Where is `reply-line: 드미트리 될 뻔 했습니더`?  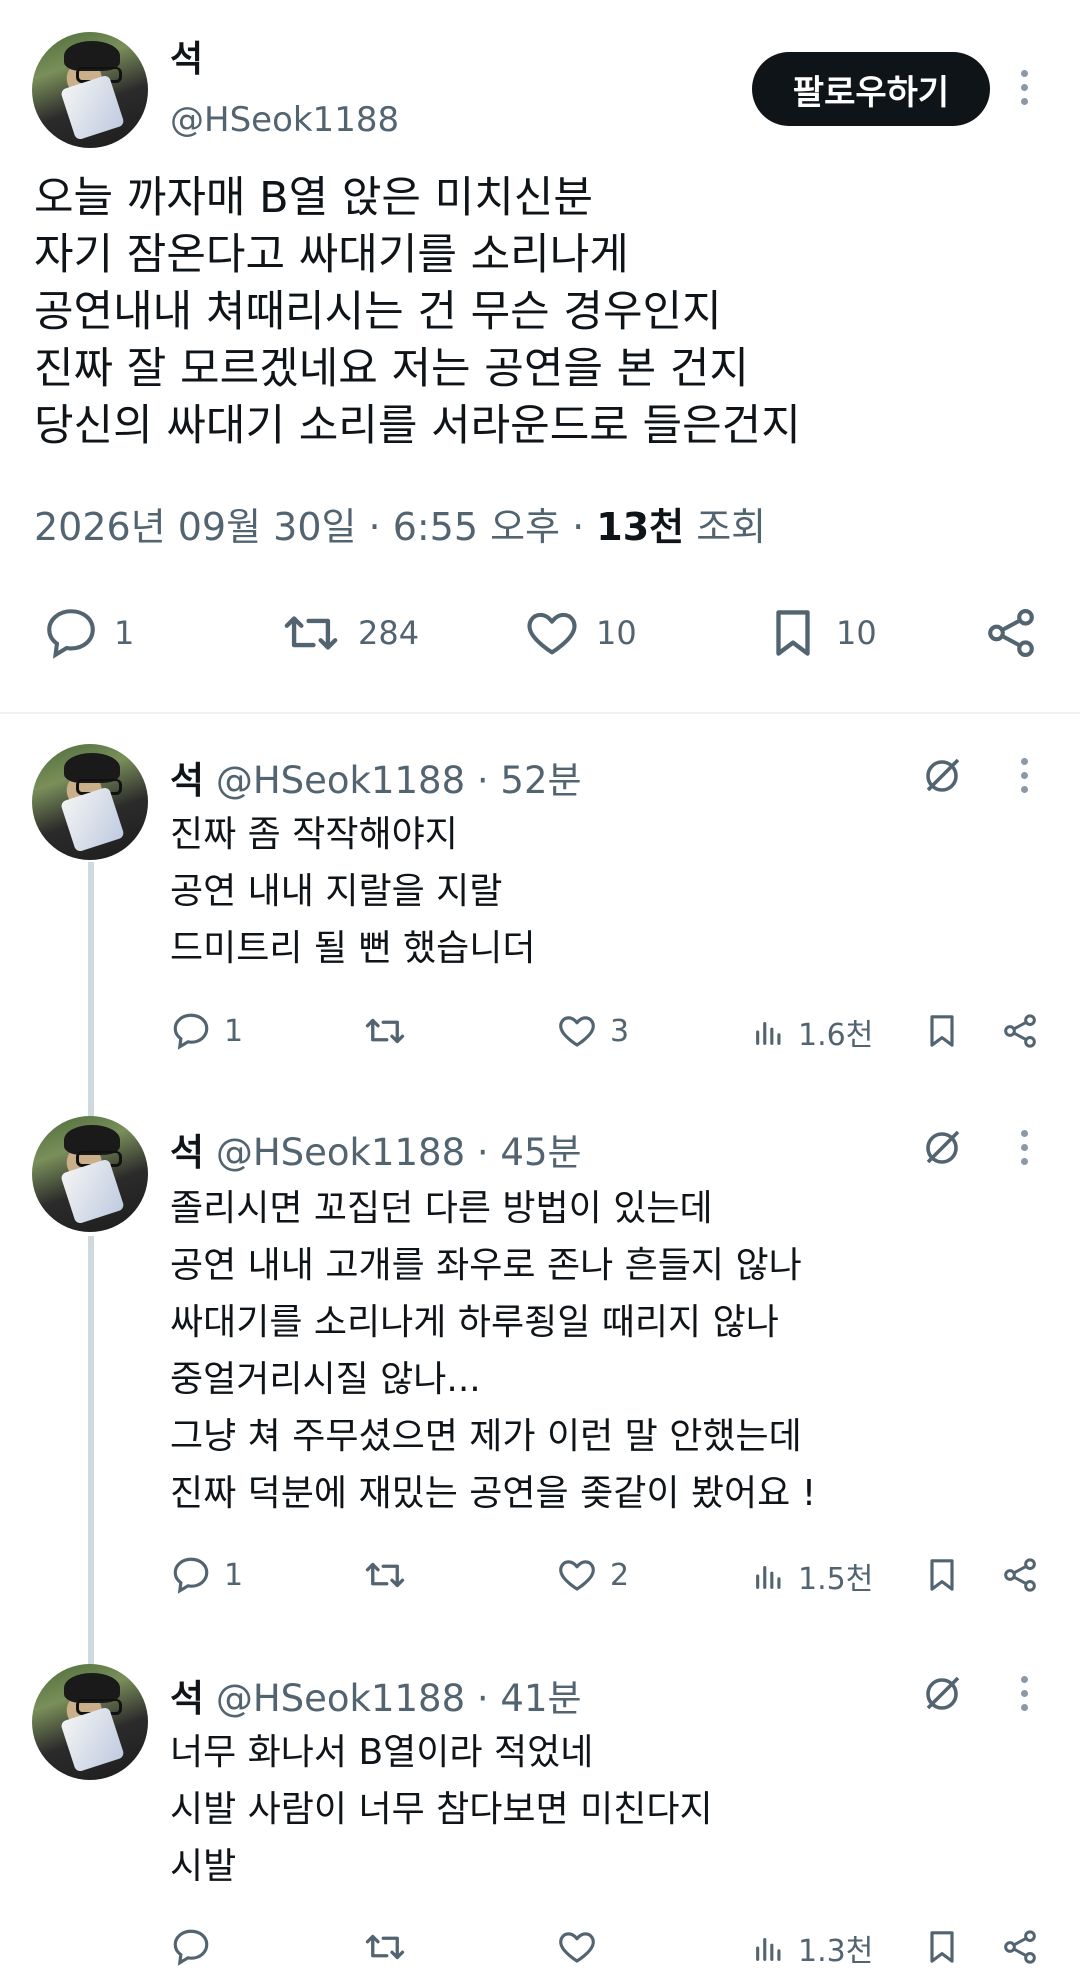
reply-line: 드미트리 될 뻔 했습니더 is located at coordinates (353, 948).